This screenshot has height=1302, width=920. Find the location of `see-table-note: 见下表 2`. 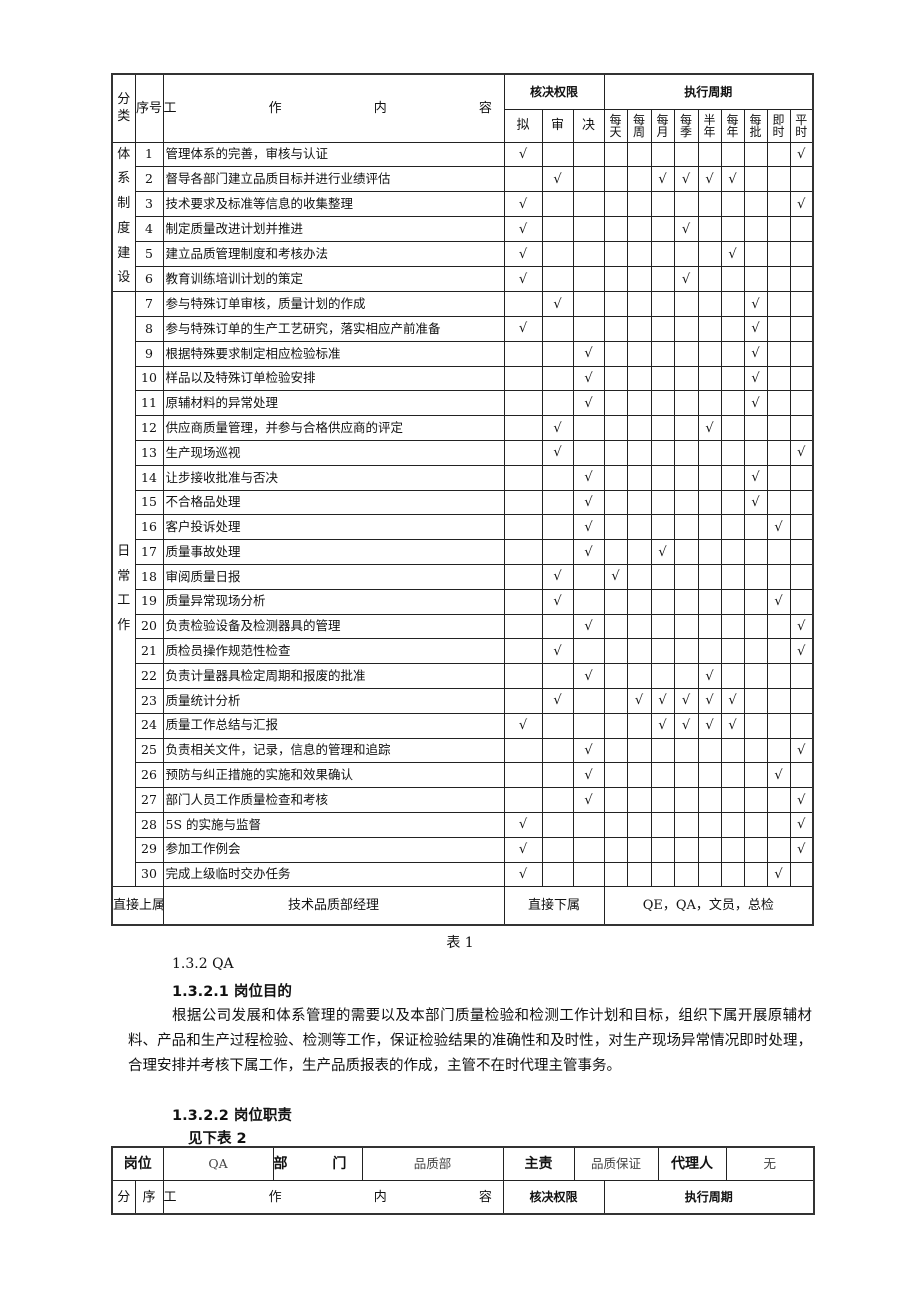

see-table-note: 见下表 2 is located at coordinates (217, 1139).